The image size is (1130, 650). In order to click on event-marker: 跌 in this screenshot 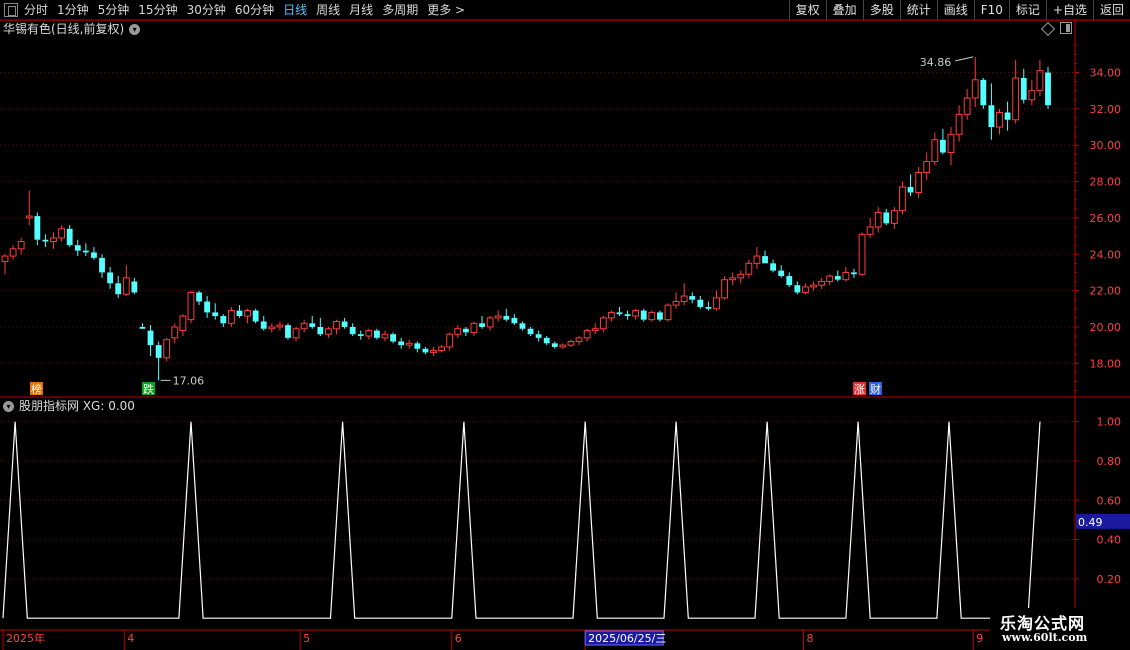, I will do `click(148, 389)`.